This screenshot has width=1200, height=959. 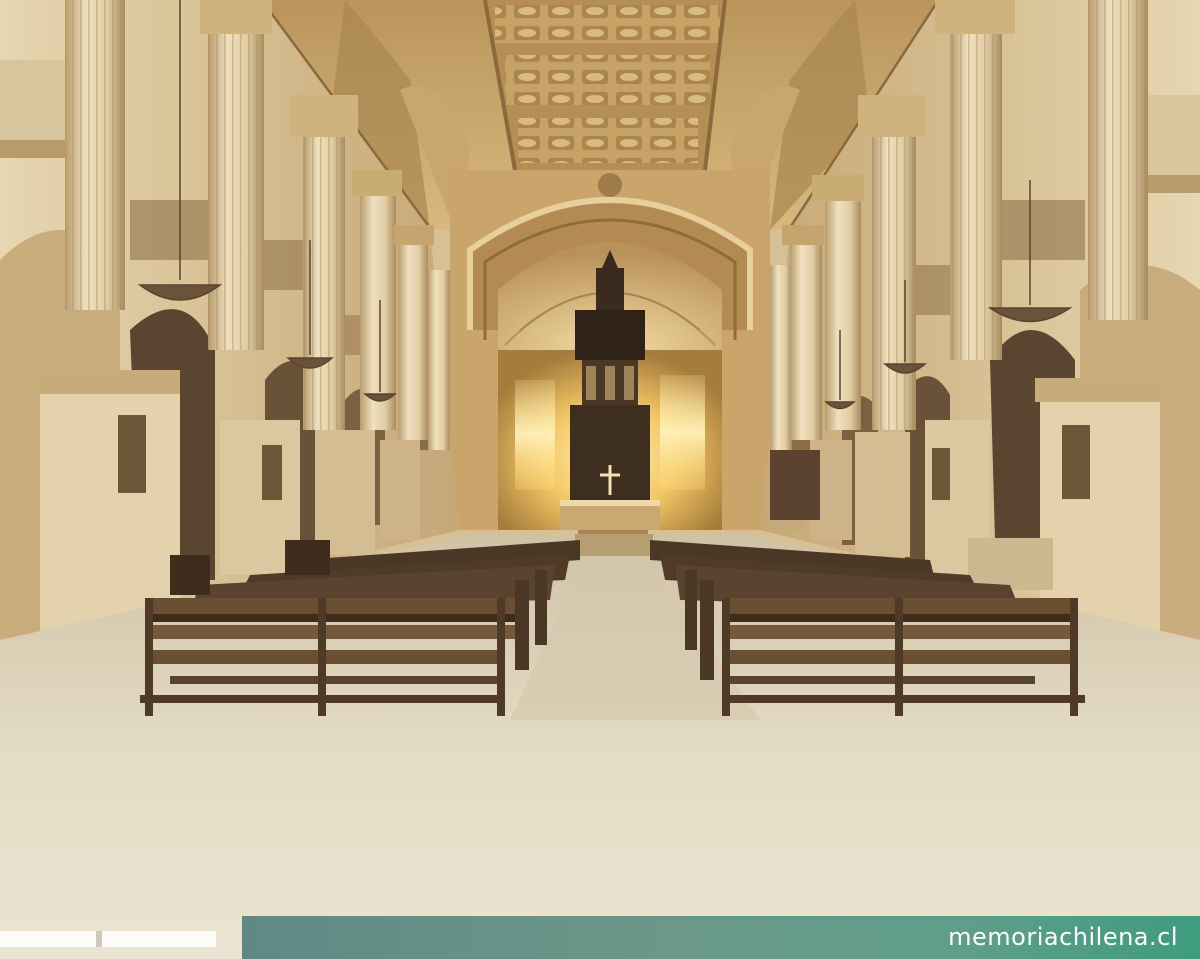 What do you see at coordinates (795, 485) in the screenshot?
I see `confessional` at bounding box center [795, 485].